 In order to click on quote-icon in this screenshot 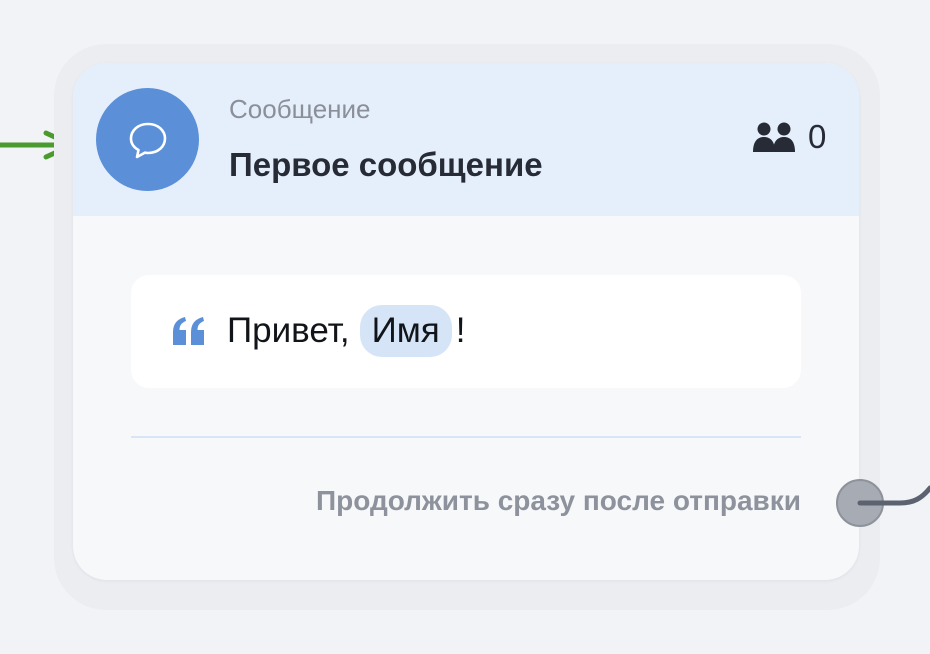, I will do `click(188, 331)`.